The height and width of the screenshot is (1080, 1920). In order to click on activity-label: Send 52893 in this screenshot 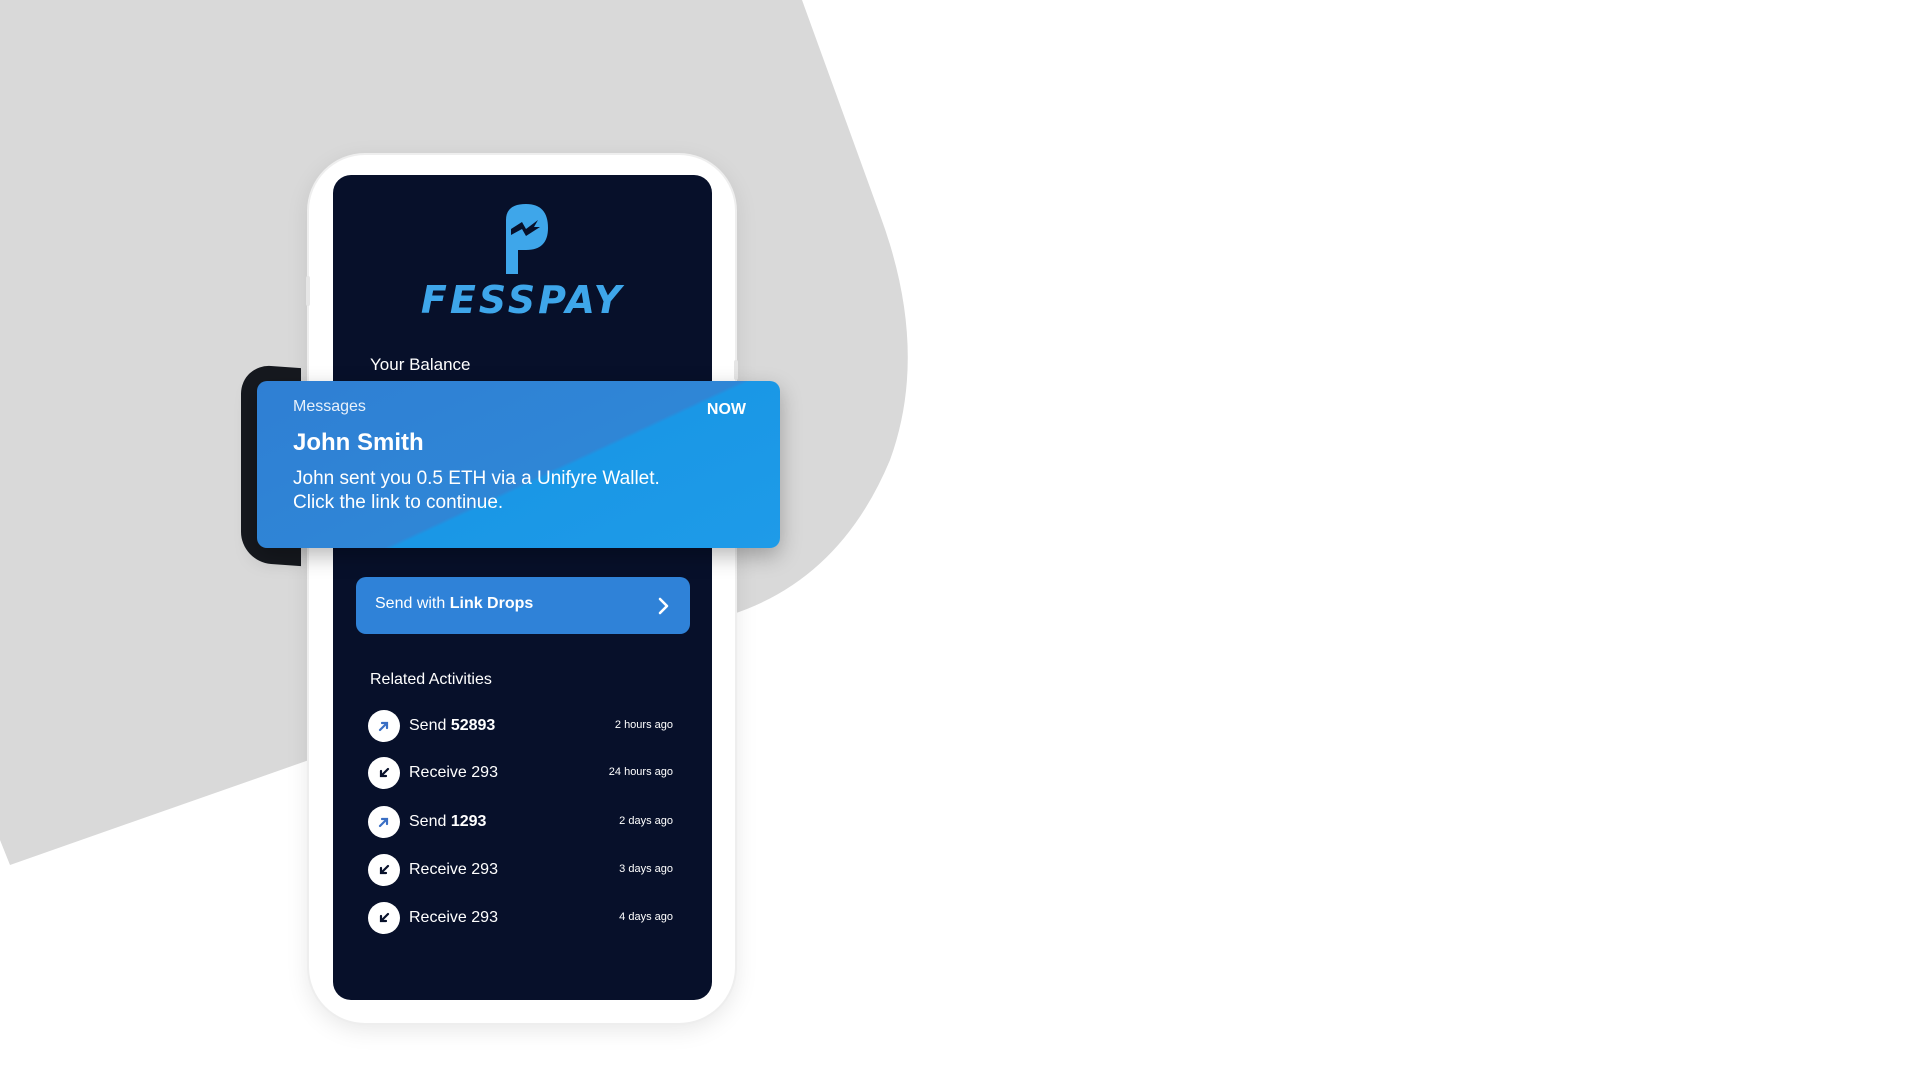, I will do `click(452, 726)`.